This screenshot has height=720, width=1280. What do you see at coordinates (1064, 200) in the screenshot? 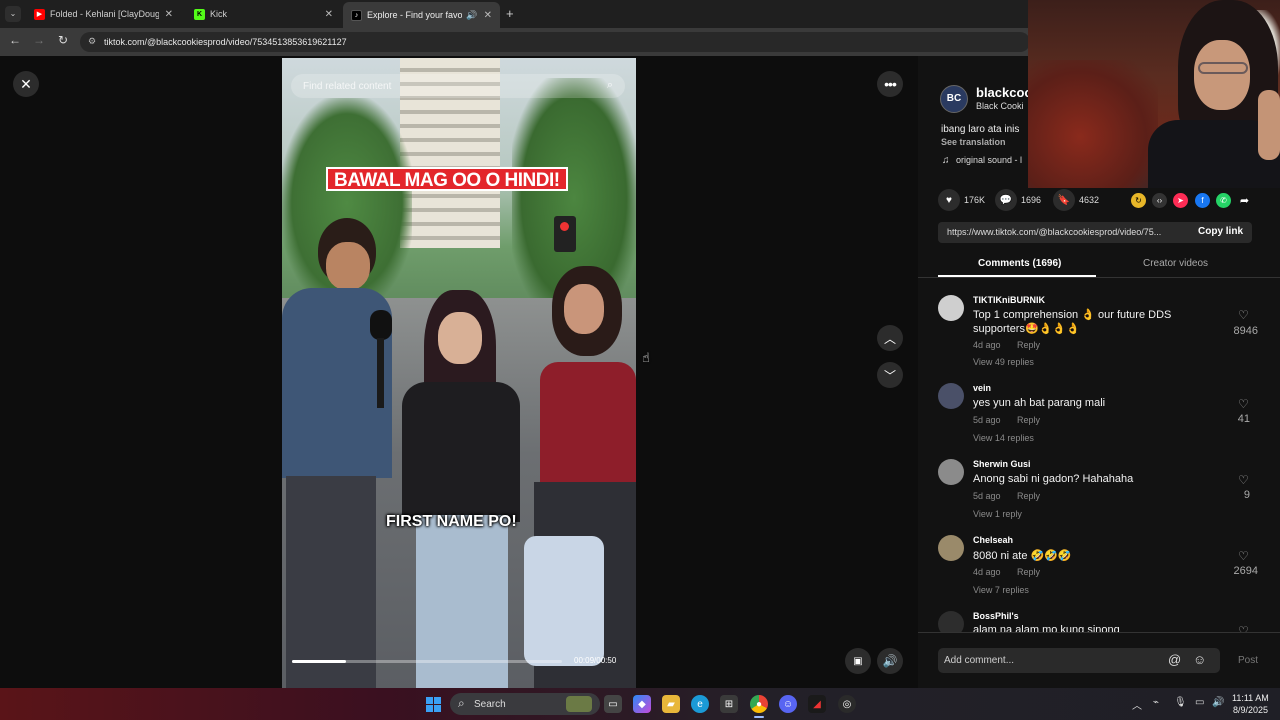
I see `save-button: 🔖` at bounding box center [1064, 200].